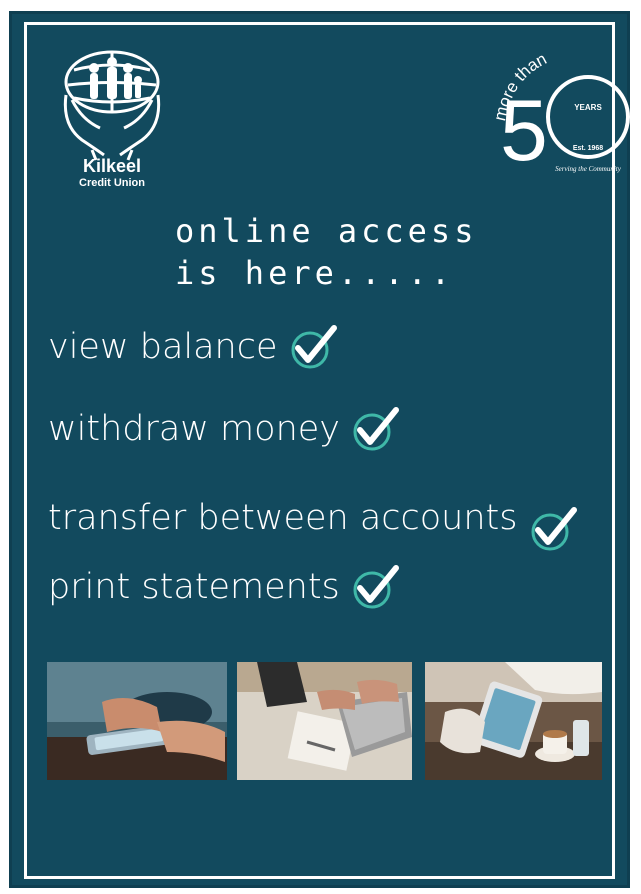 The image size is (641, 894). I want to click on feature-label: view balance, so click(163, 347).